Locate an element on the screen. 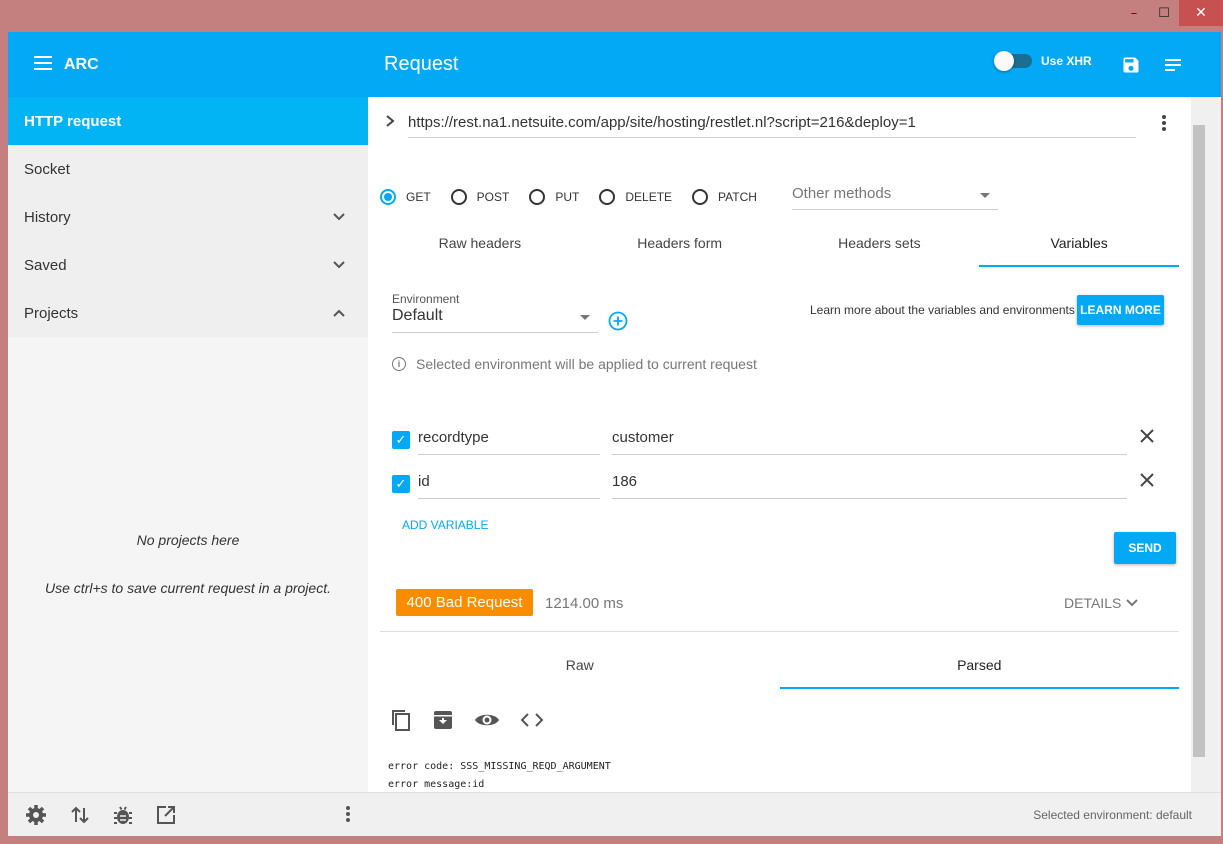 The image size is (1223, 844). tab-raw-headers: Raw headers is located at coordinates (480, 249).